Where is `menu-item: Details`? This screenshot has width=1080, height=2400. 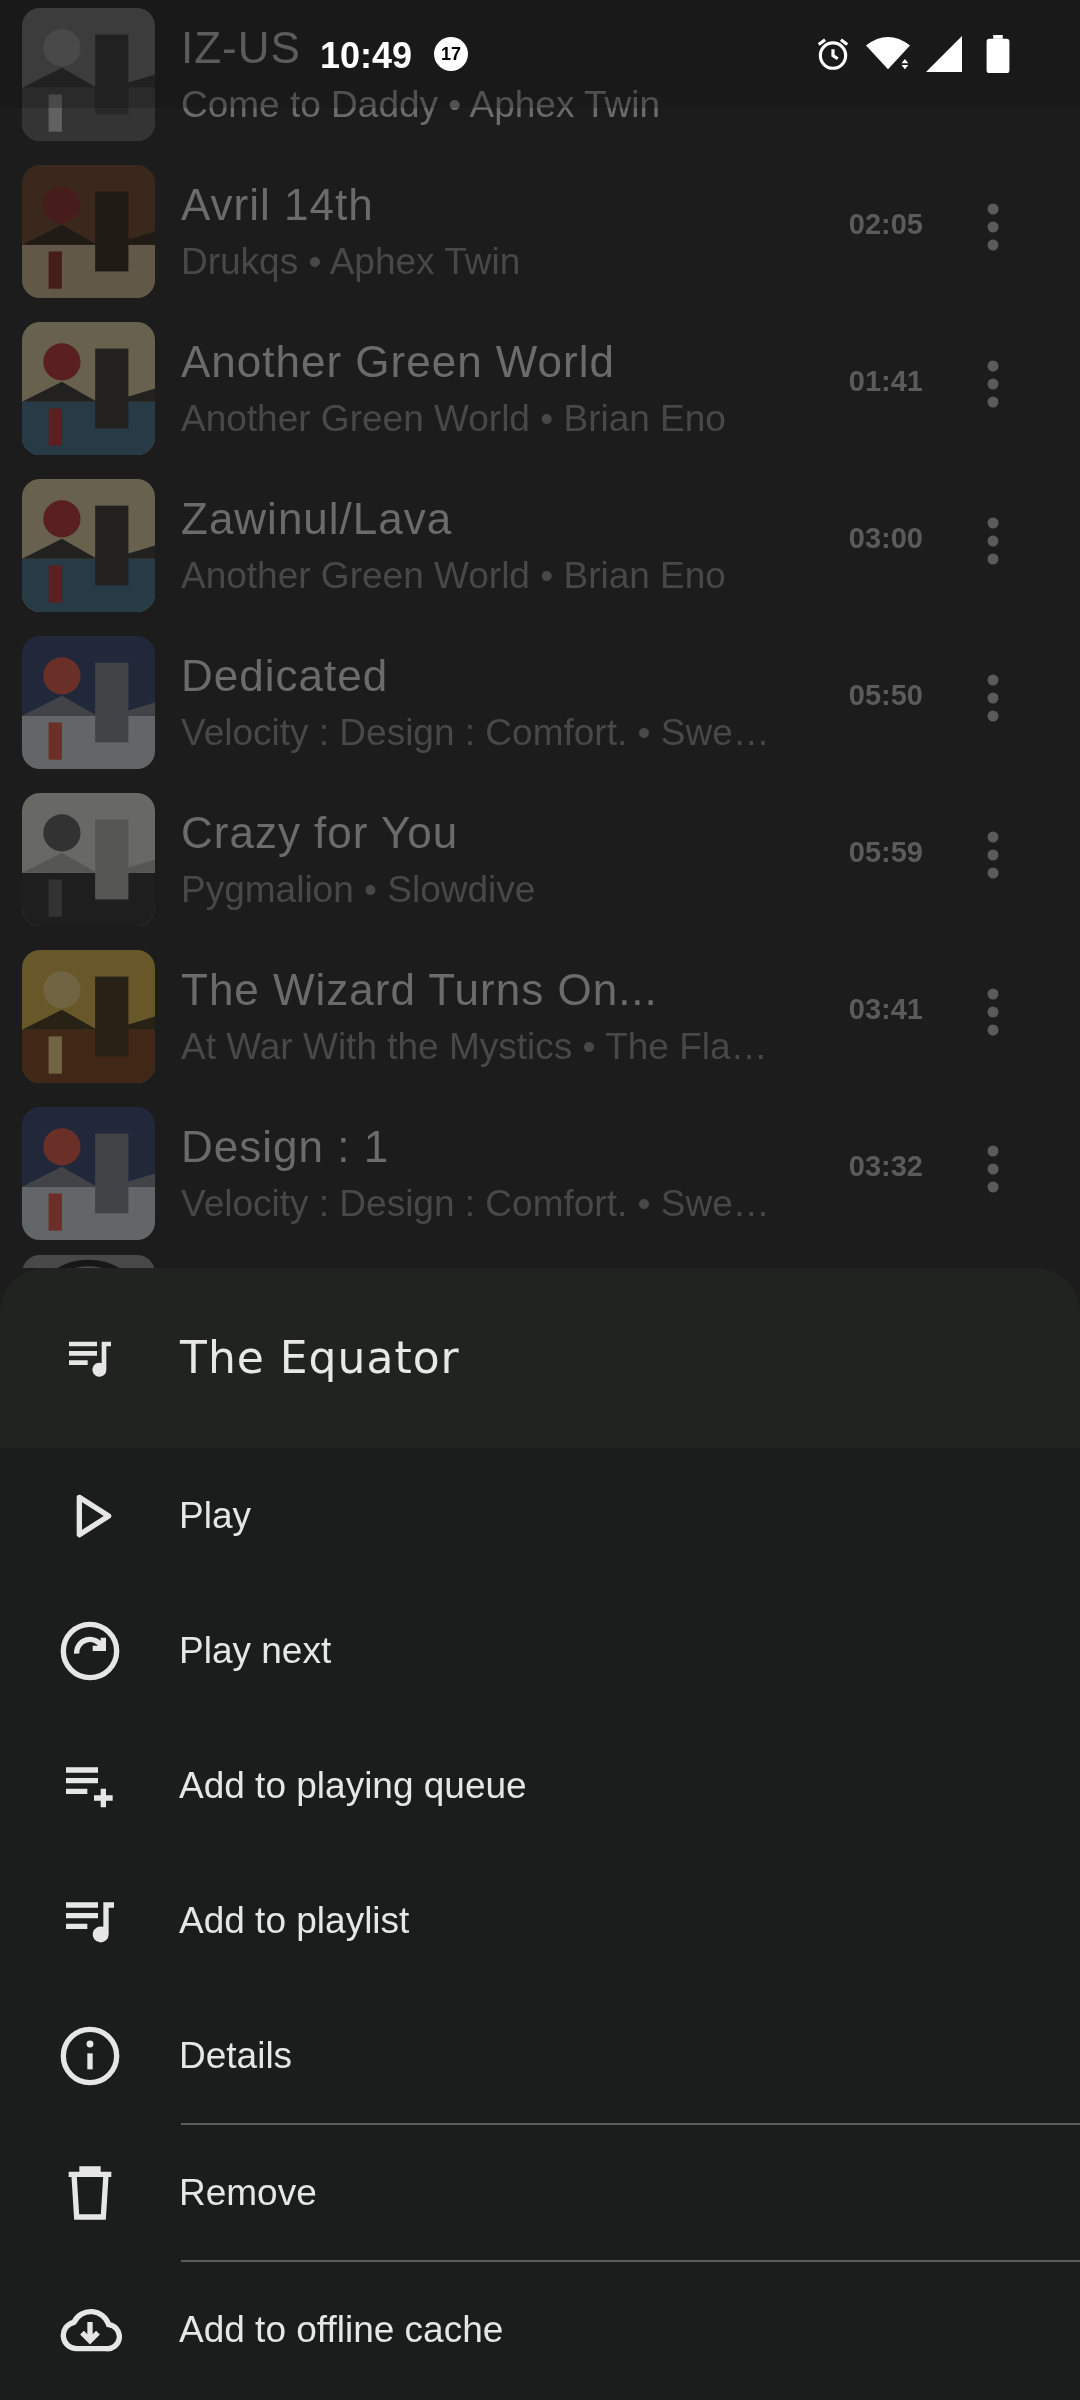
menu-item: Details is located at coordinates (540, 2055).